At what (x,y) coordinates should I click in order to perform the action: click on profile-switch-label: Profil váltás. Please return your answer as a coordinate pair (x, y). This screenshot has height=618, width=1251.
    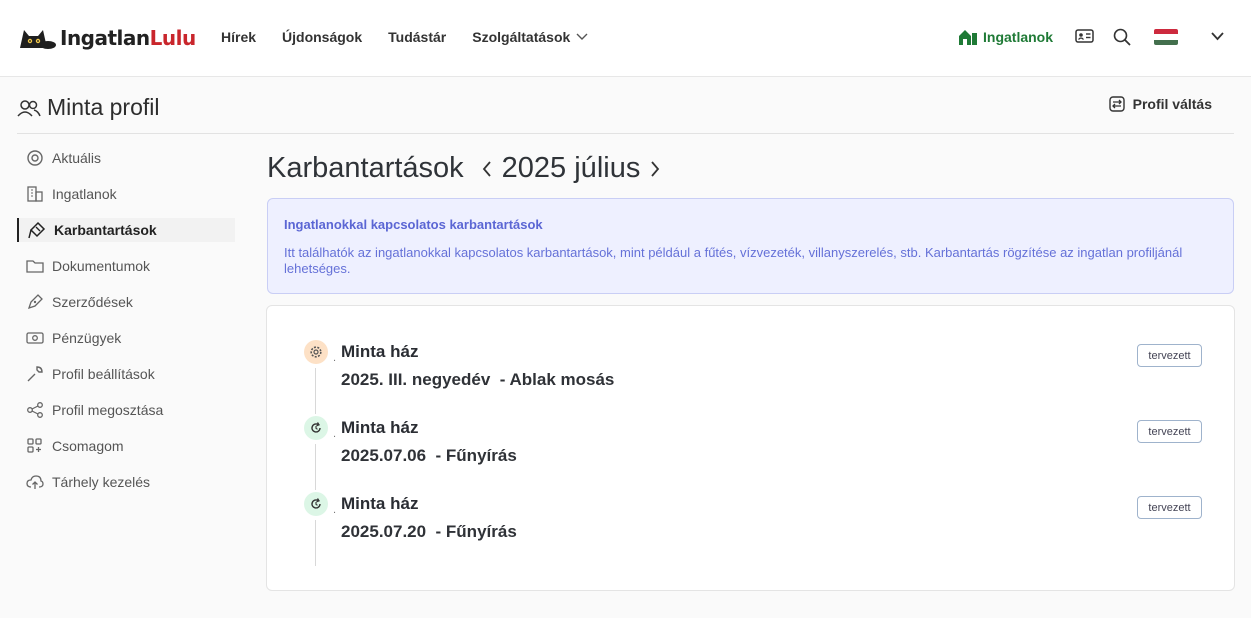
    Looking at the image, I should click on (1172, 104).